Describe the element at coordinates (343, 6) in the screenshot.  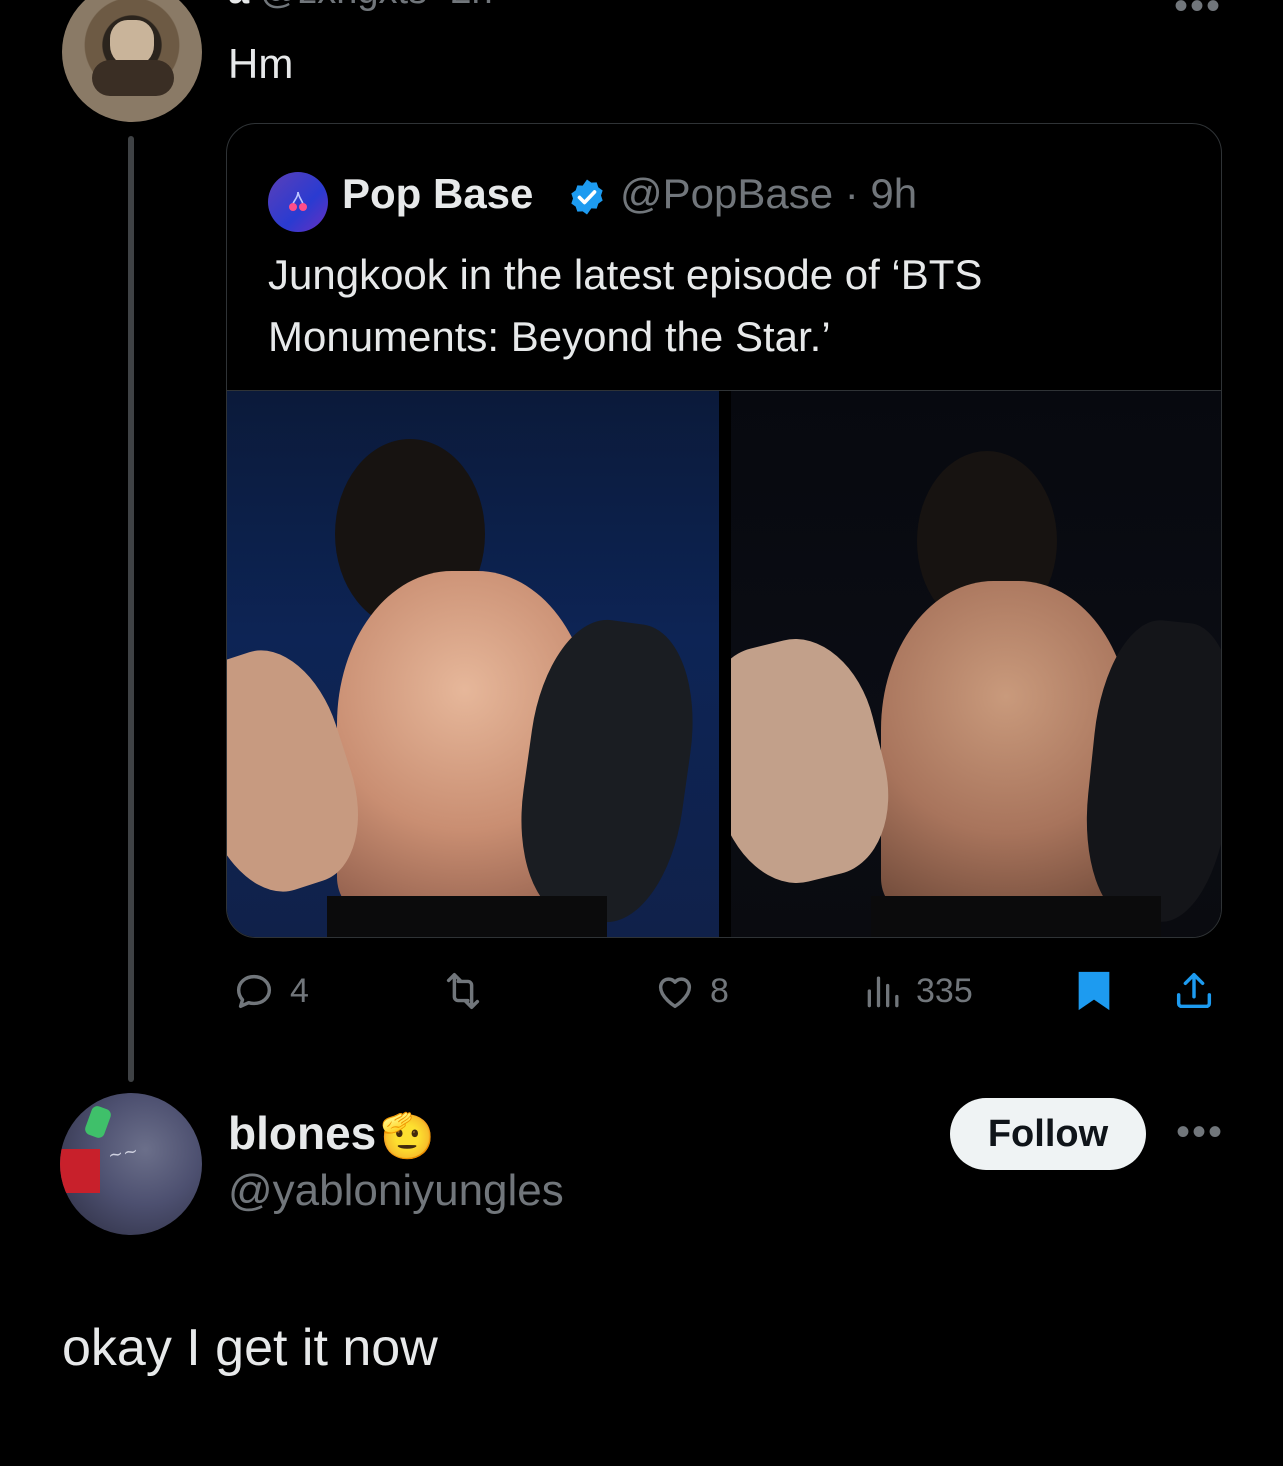
I see `author-handle: @zxngxts` at that location.